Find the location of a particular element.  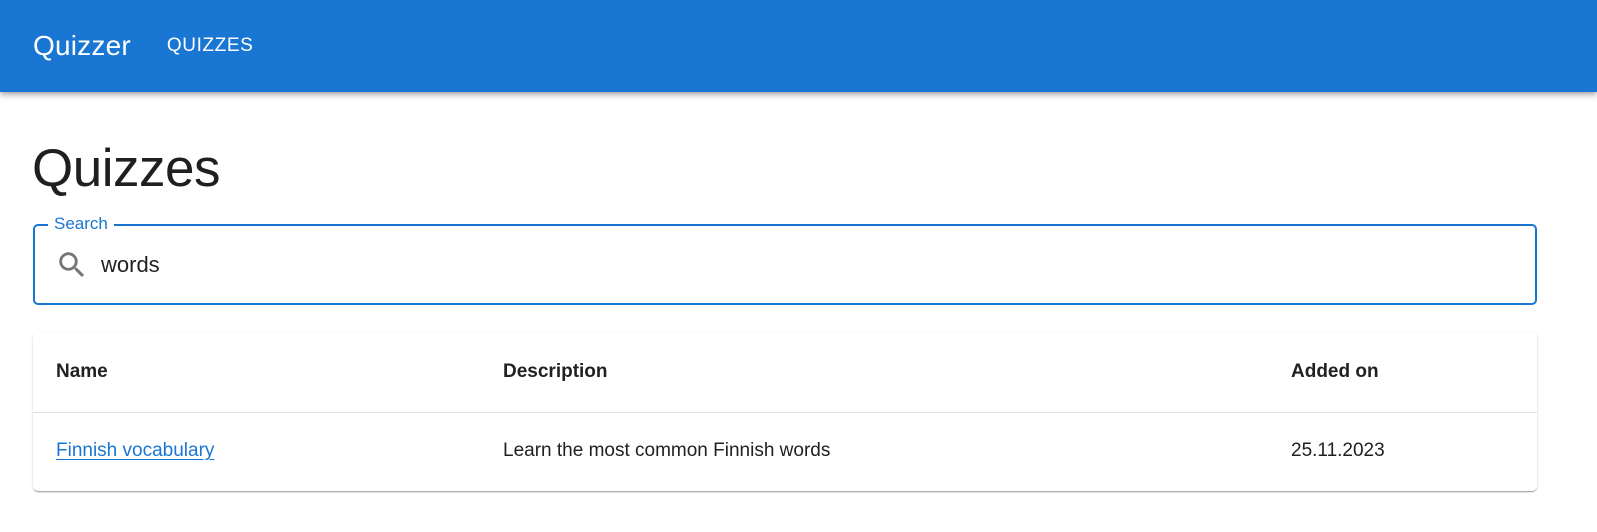

table-header-row: Name Description Added on is located at coordinates (785, 372).